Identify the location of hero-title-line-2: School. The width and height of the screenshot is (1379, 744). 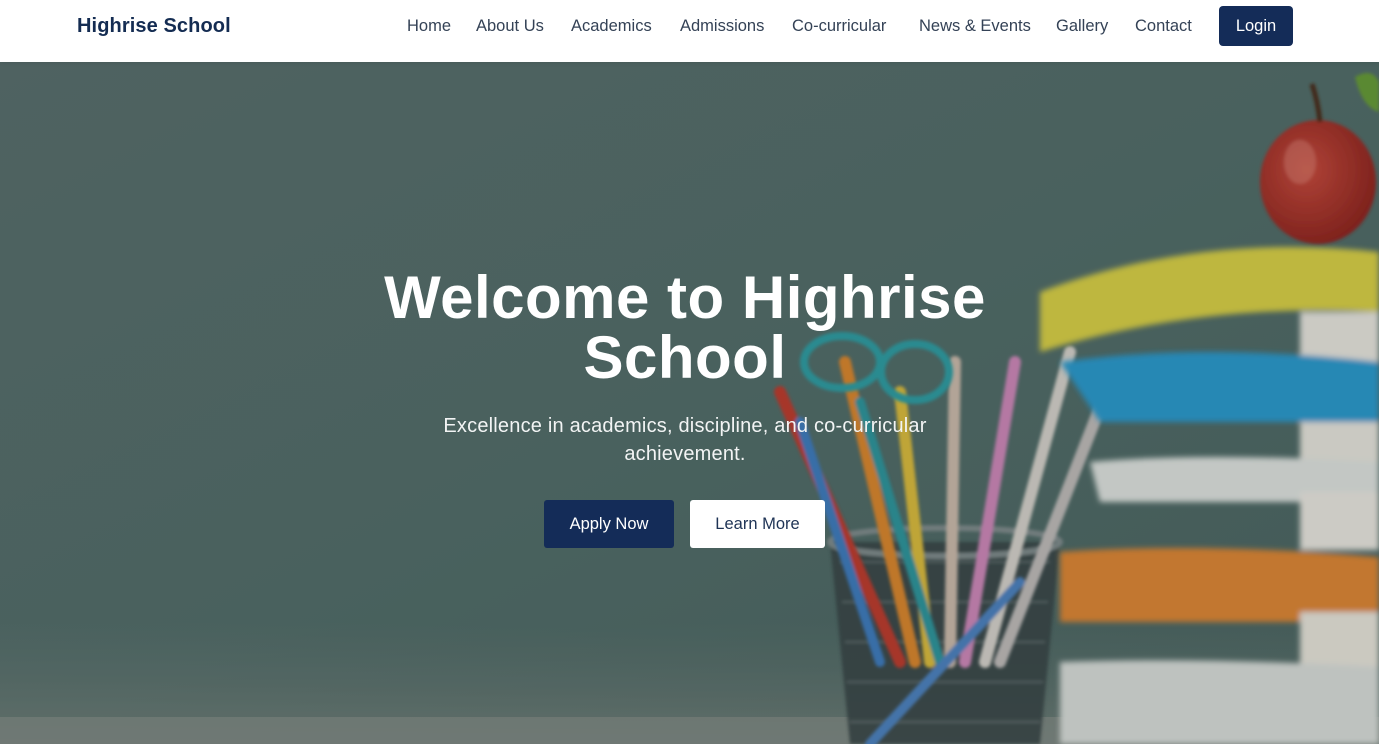
(685, 357).